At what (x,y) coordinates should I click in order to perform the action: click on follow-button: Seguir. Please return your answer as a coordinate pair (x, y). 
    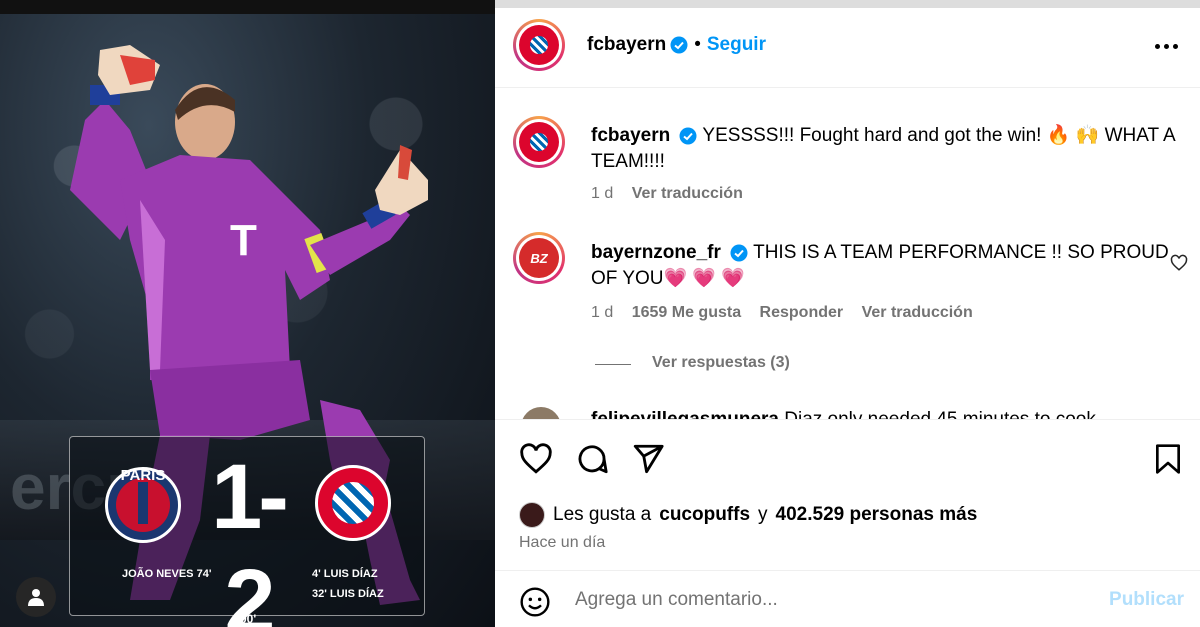
    Looking at the image, I should click on (736, 45).